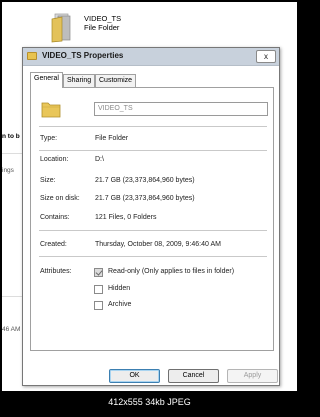 The width and height of the screenshot is (320, 417). I want to click on attributes-label: Attributes:, so click(56, 271).